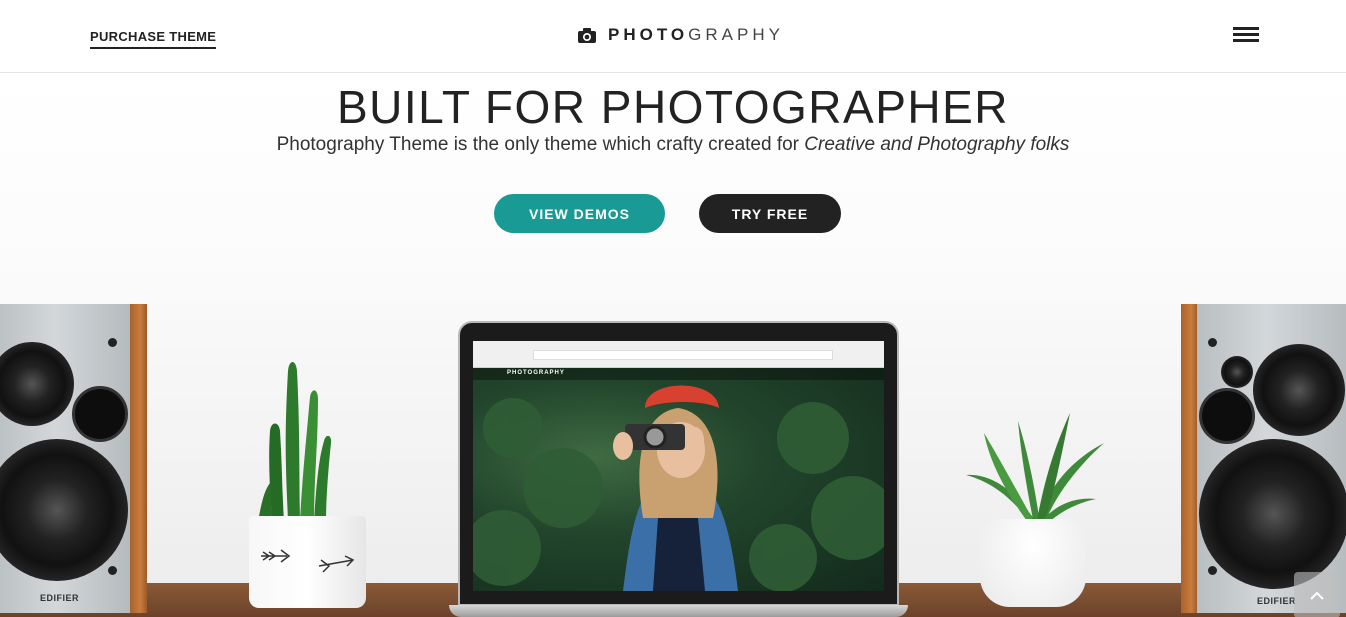  I want to click on laptop-site-nav: PHOTOGRAPHY, so click(678, 374).